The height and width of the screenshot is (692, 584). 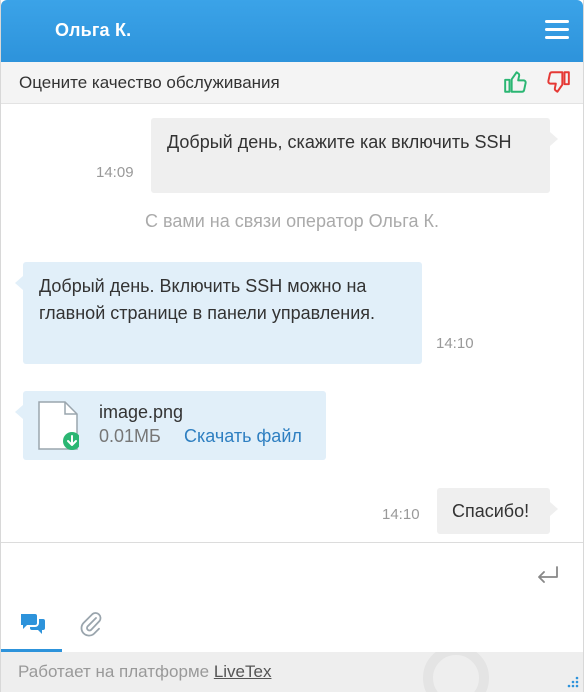 I want to click on client-message: Добрый день, скажите как включить SSH, so click(x=354, y=155).